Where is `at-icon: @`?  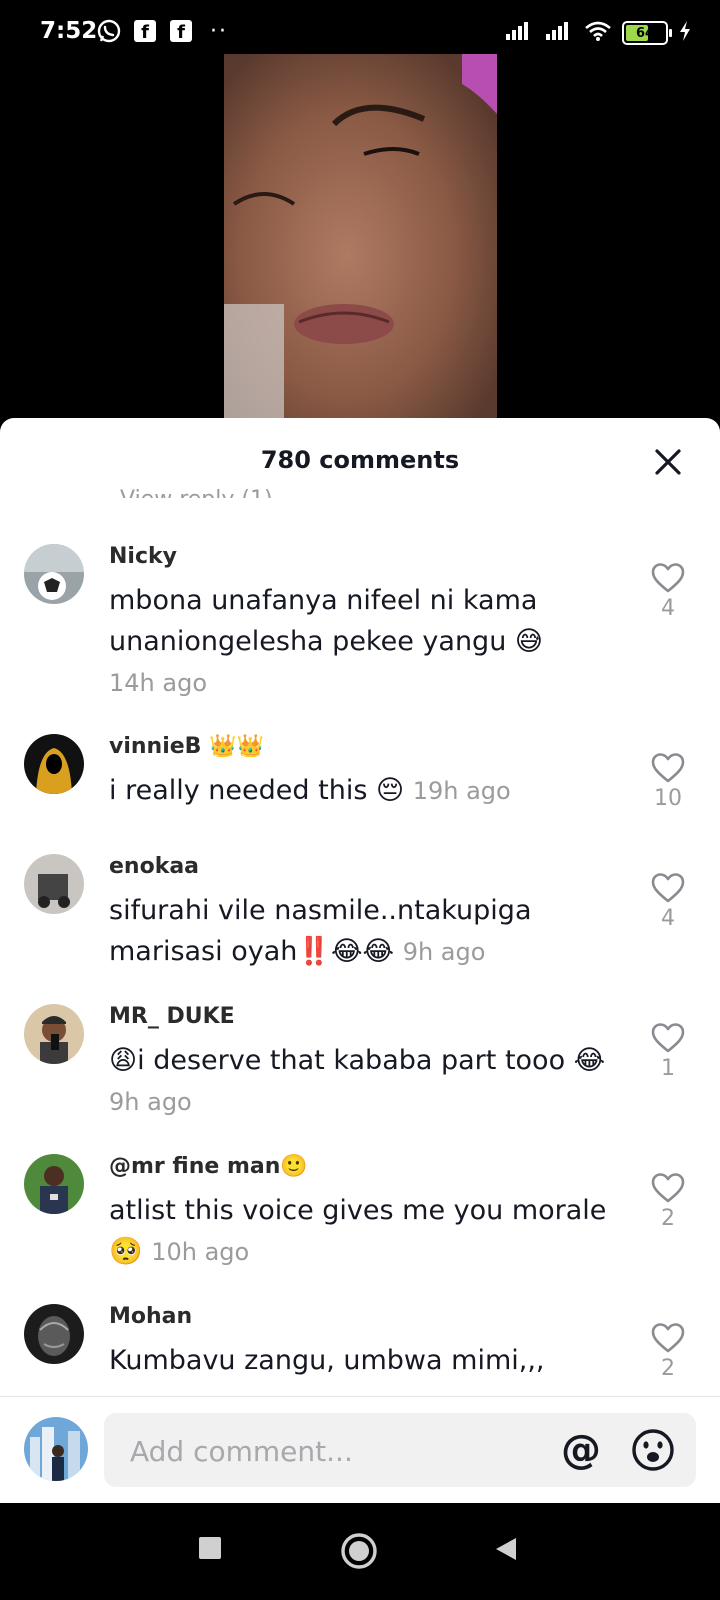 at-icon: @ is located at coordinates (581, 1450).